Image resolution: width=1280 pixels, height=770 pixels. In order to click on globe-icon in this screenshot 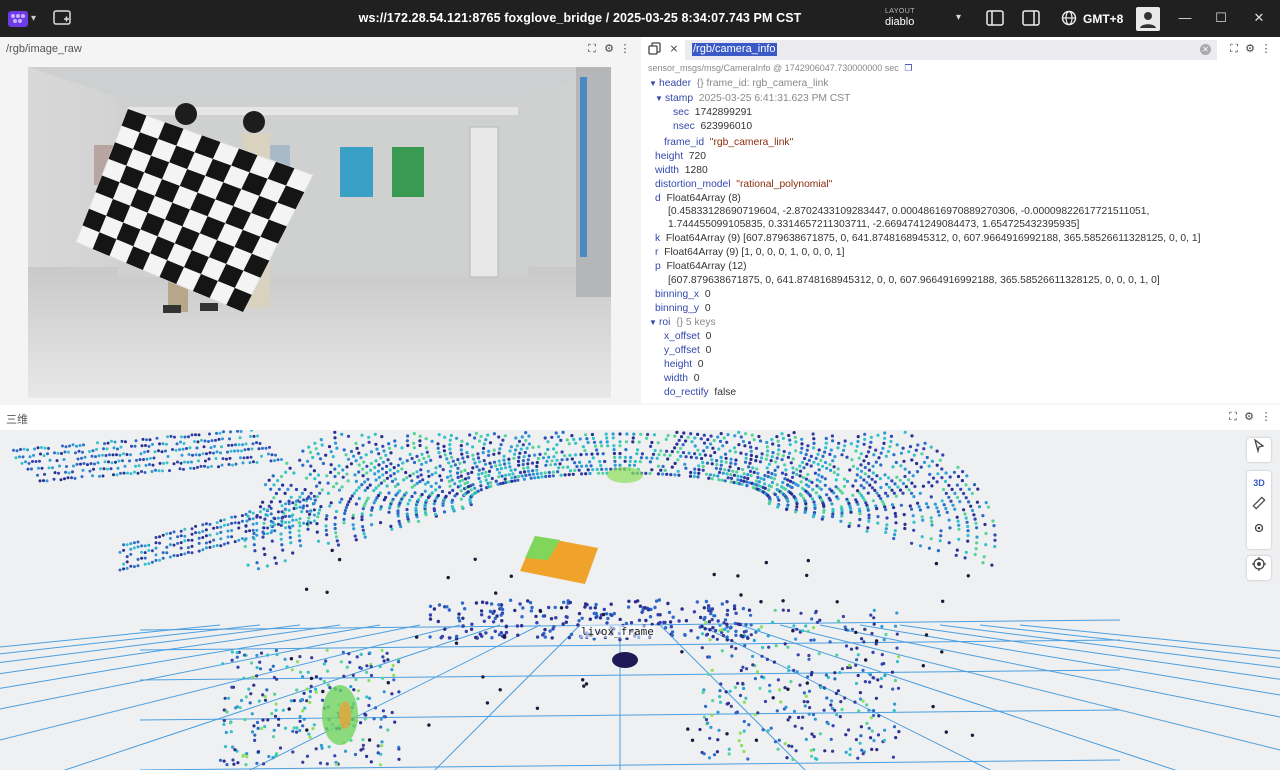, I will do `click(1070, 18)`.